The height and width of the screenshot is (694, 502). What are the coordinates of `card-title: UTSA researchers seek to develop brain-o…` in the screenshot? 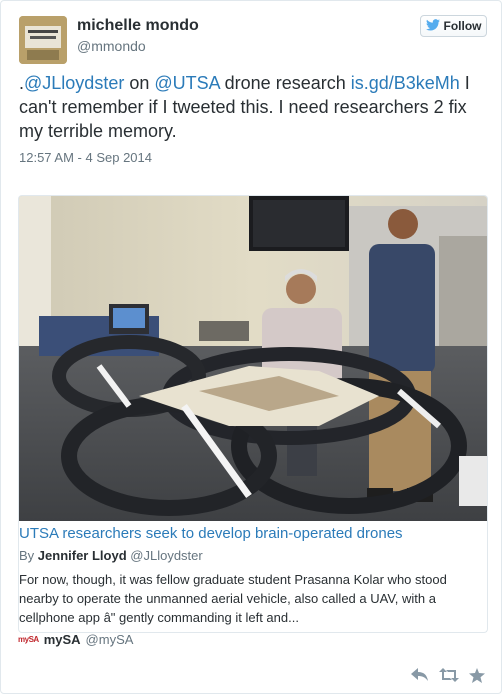 It's located at (211, 533).